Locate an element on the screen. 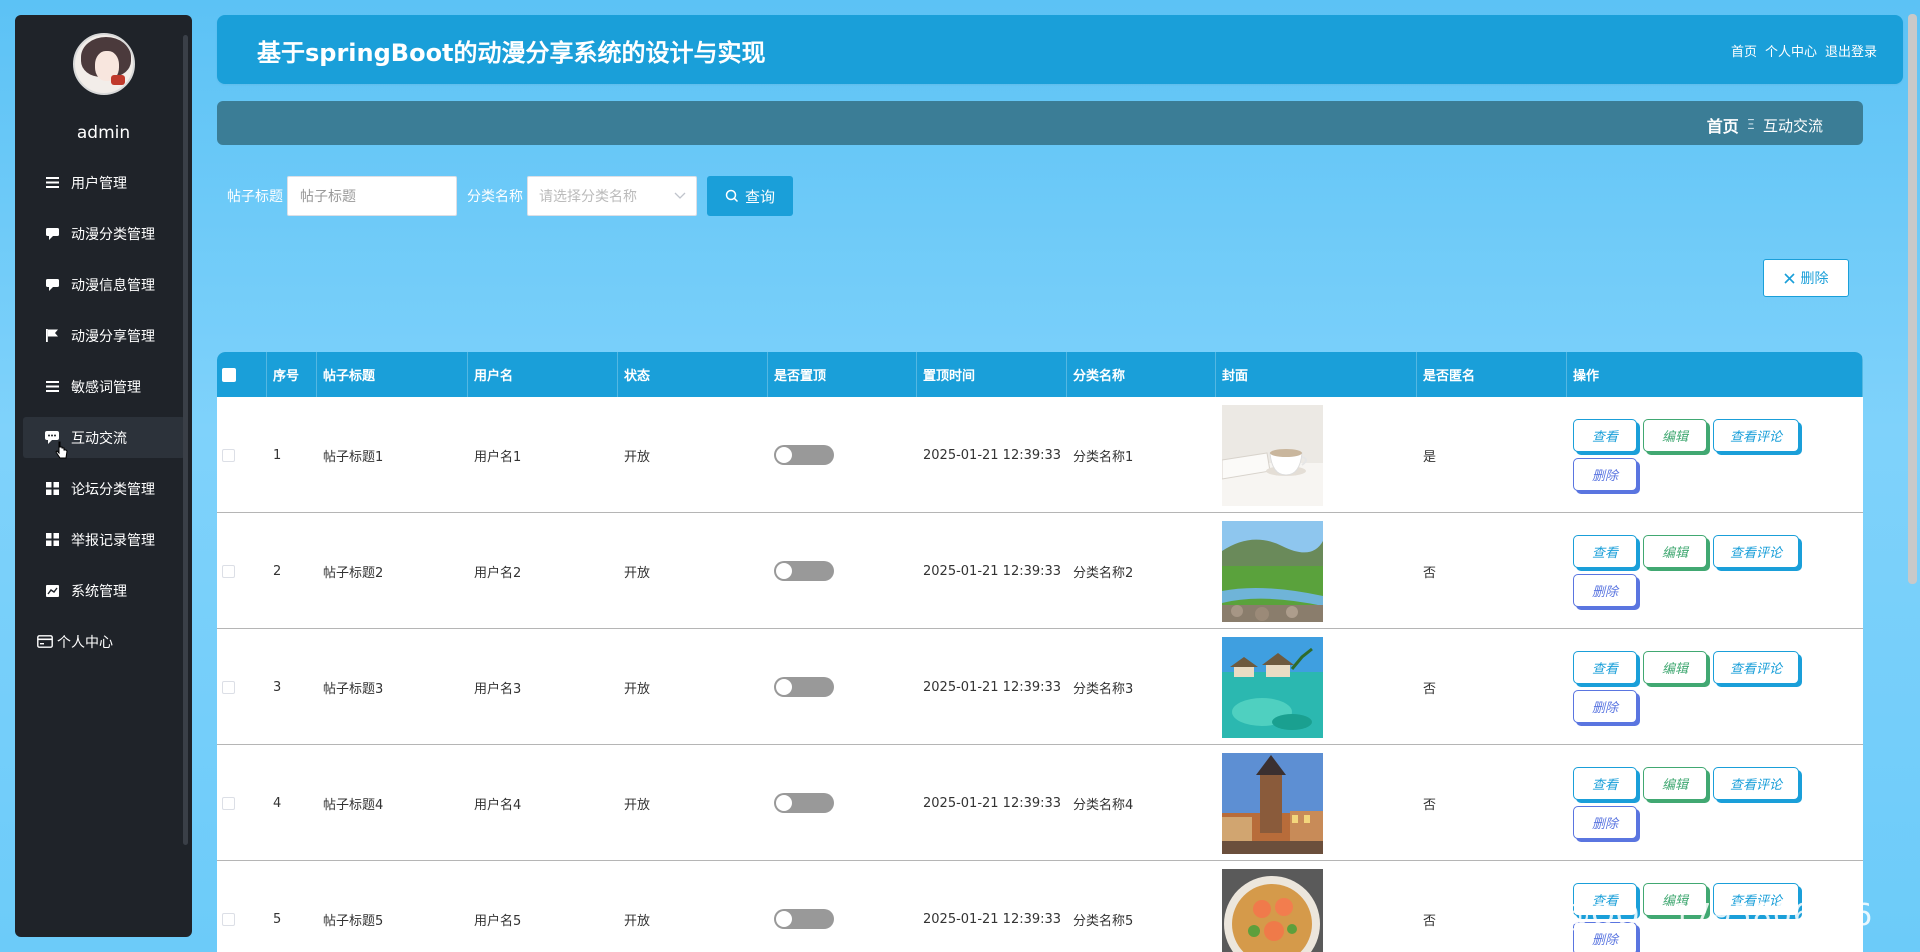 This screenshot has width=1920, height=952. query-button: 查询 is located at coordinates (750, 196).